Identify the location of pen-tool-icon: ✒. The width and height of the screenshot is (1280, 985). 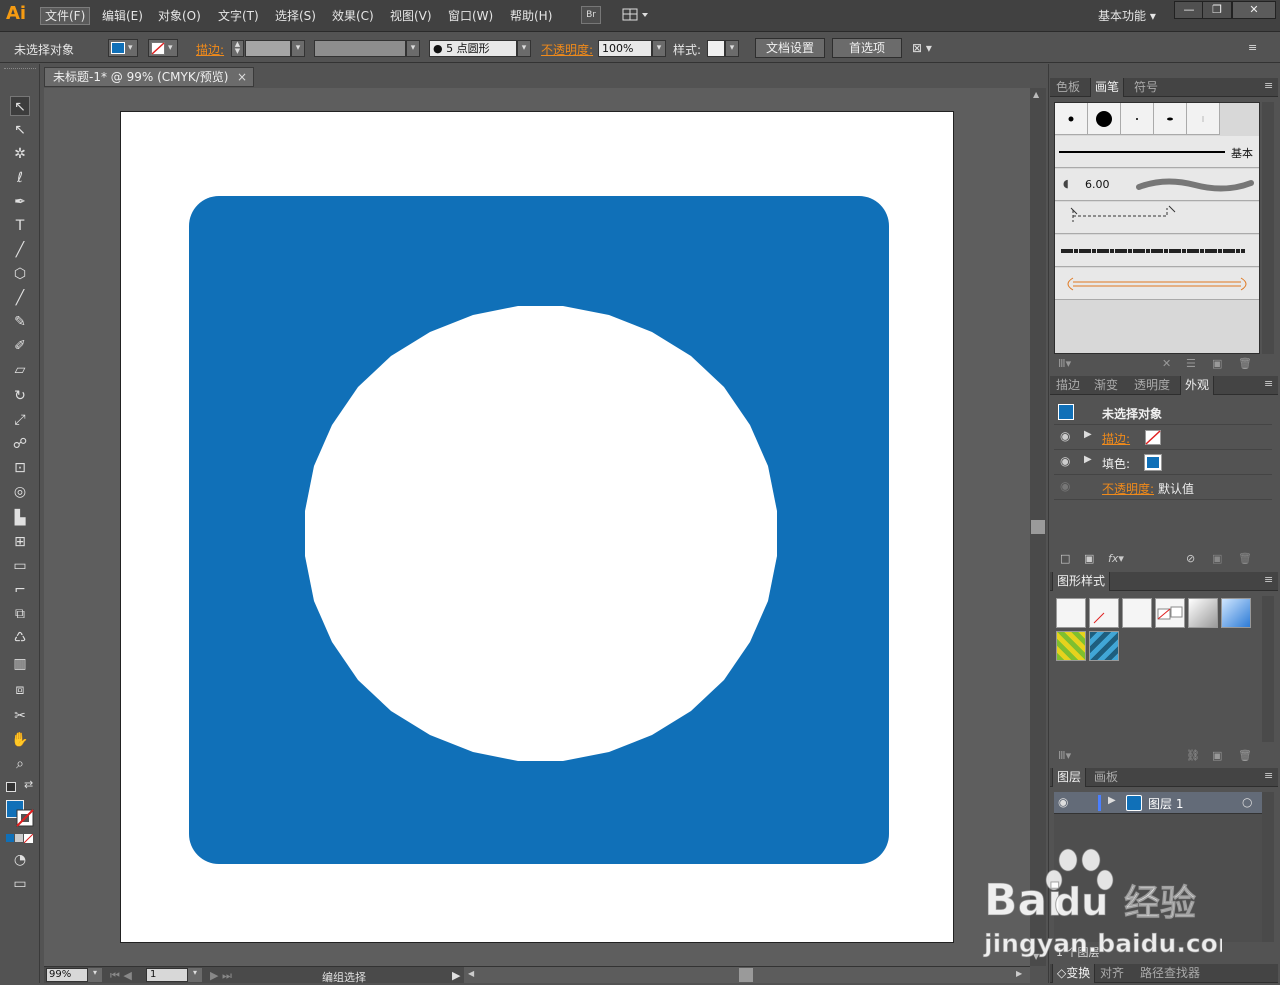
(20, 202).